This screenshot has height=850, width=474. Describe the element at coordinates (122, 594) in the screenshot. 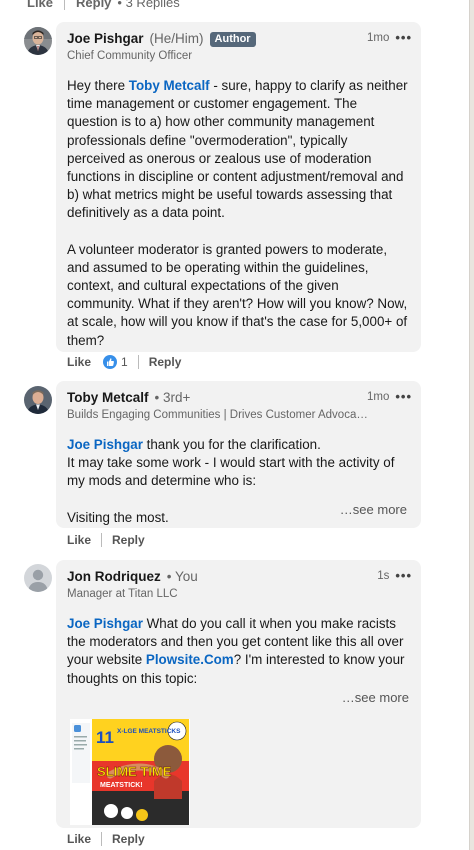

I see `author-headline: Manager at Titan LLC` at that location.